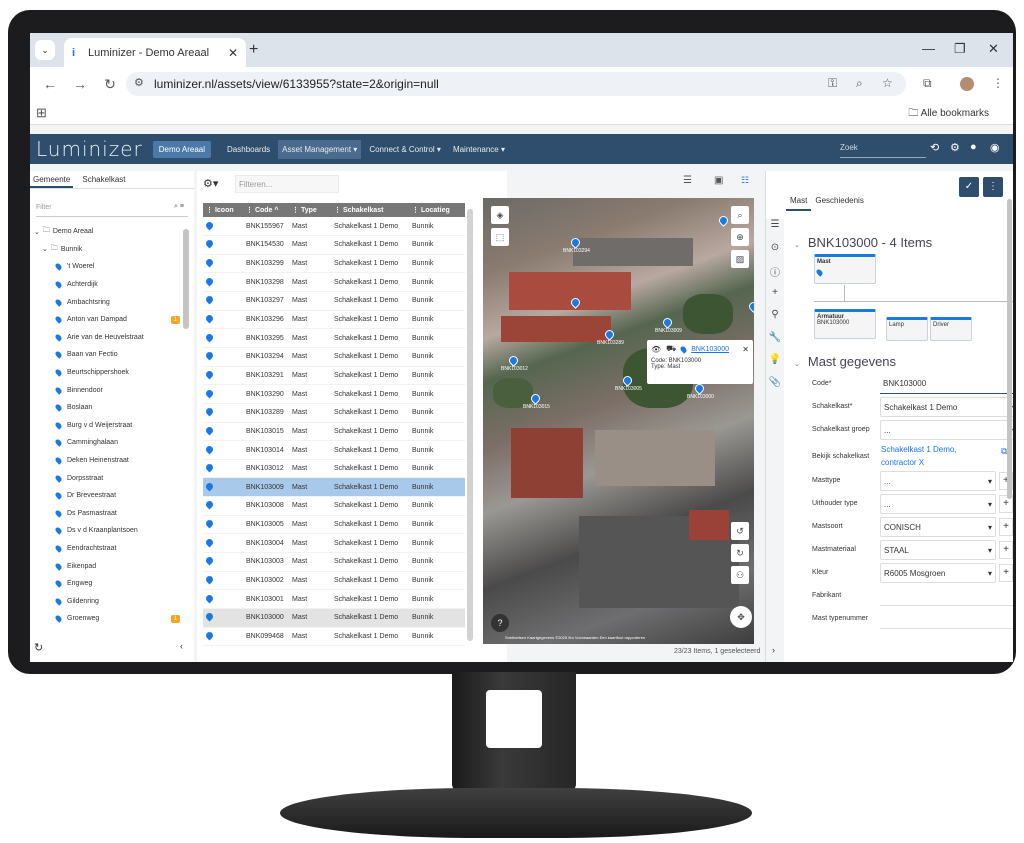 This screenshot has width=1024, height=843. I want to click on app-search-input: Zoek, so click(883, 148).